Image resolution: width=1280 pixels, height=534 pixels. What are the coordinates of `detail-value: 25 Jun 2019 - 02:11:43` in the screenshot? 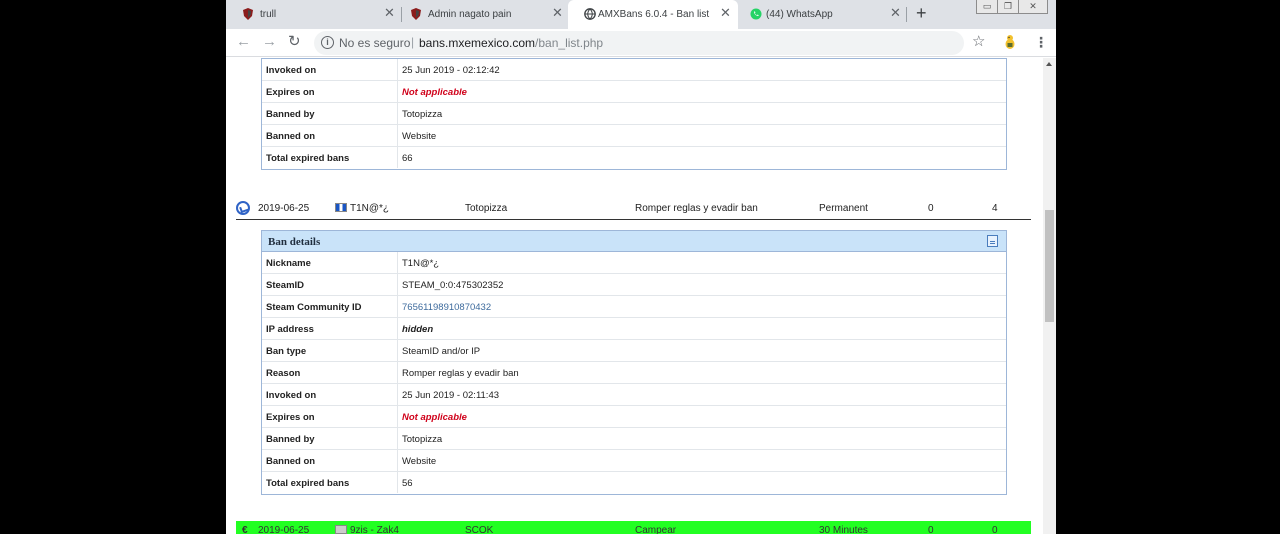 It's located at (451, 395).